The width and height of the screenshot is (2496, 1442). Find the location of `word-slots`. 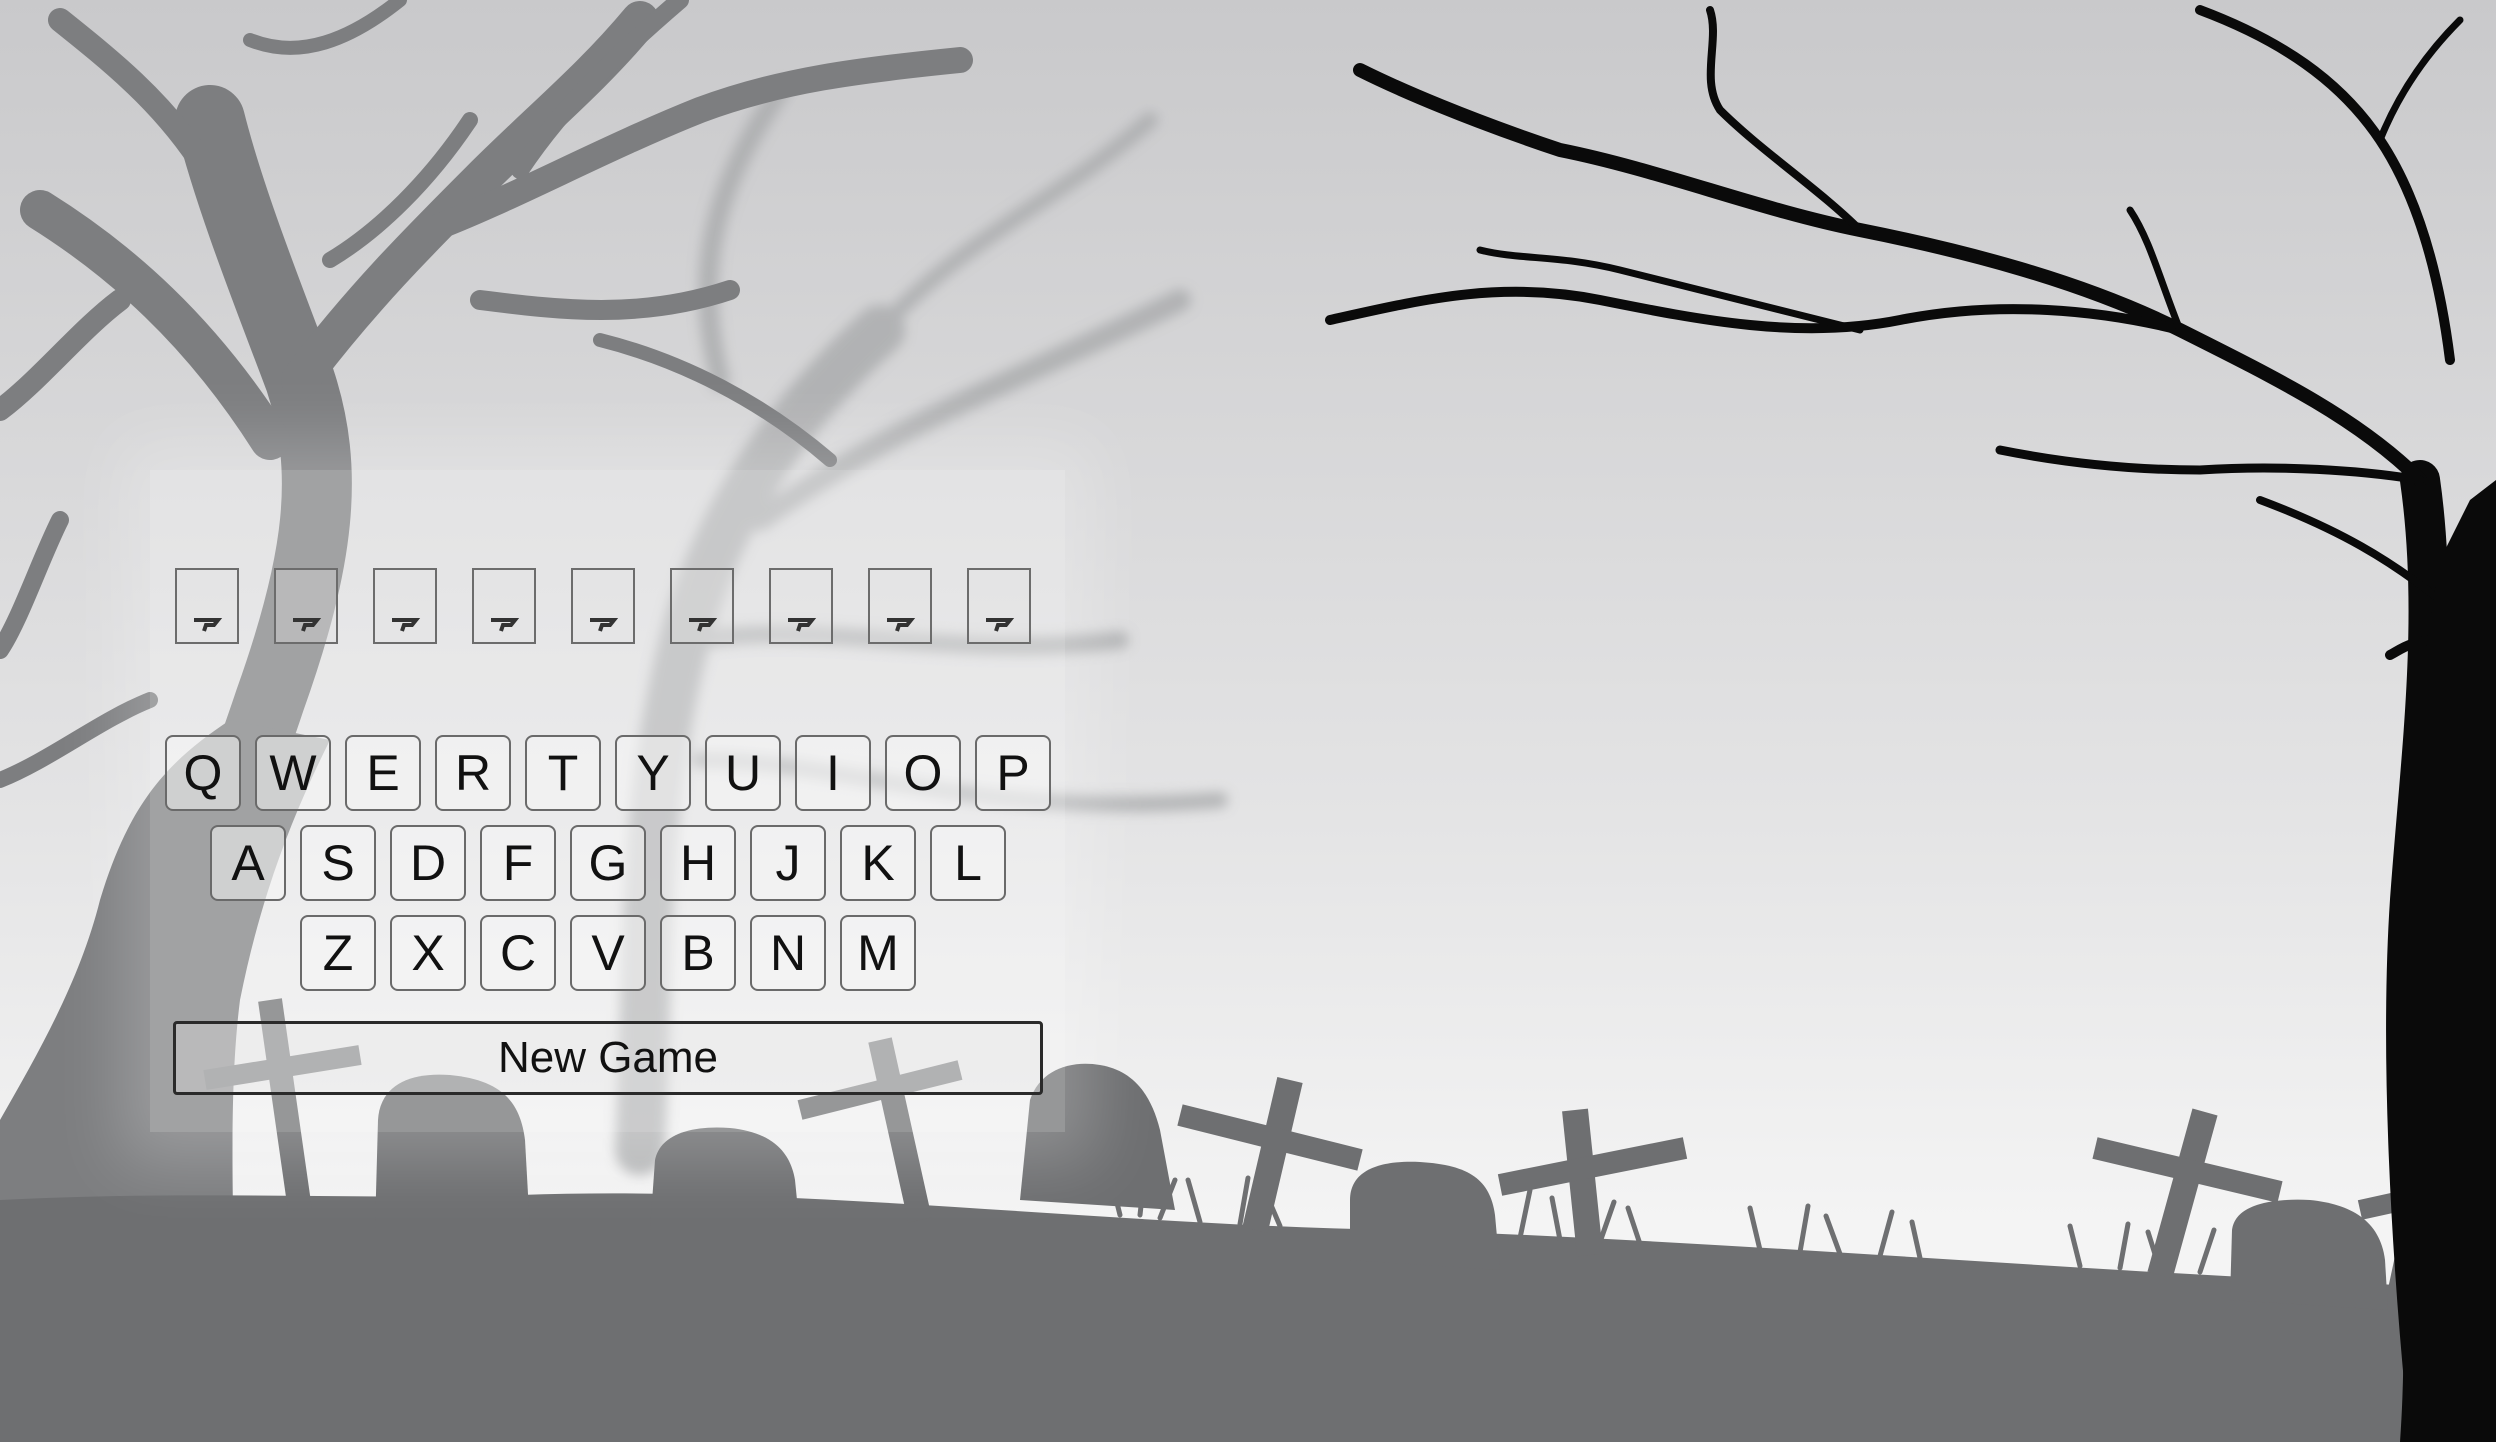

word-slots is located at coordinates (603, 606).